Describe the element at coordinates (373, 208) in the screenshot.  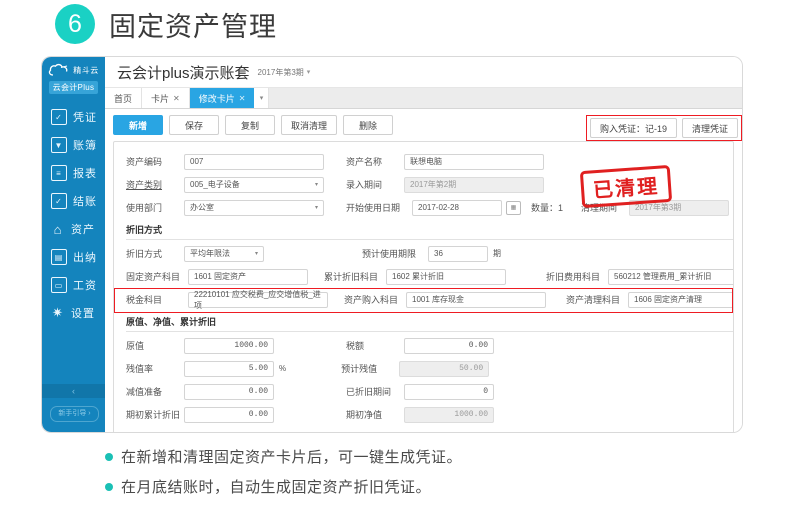
I see `field-label: 开始使用日期` at that location.